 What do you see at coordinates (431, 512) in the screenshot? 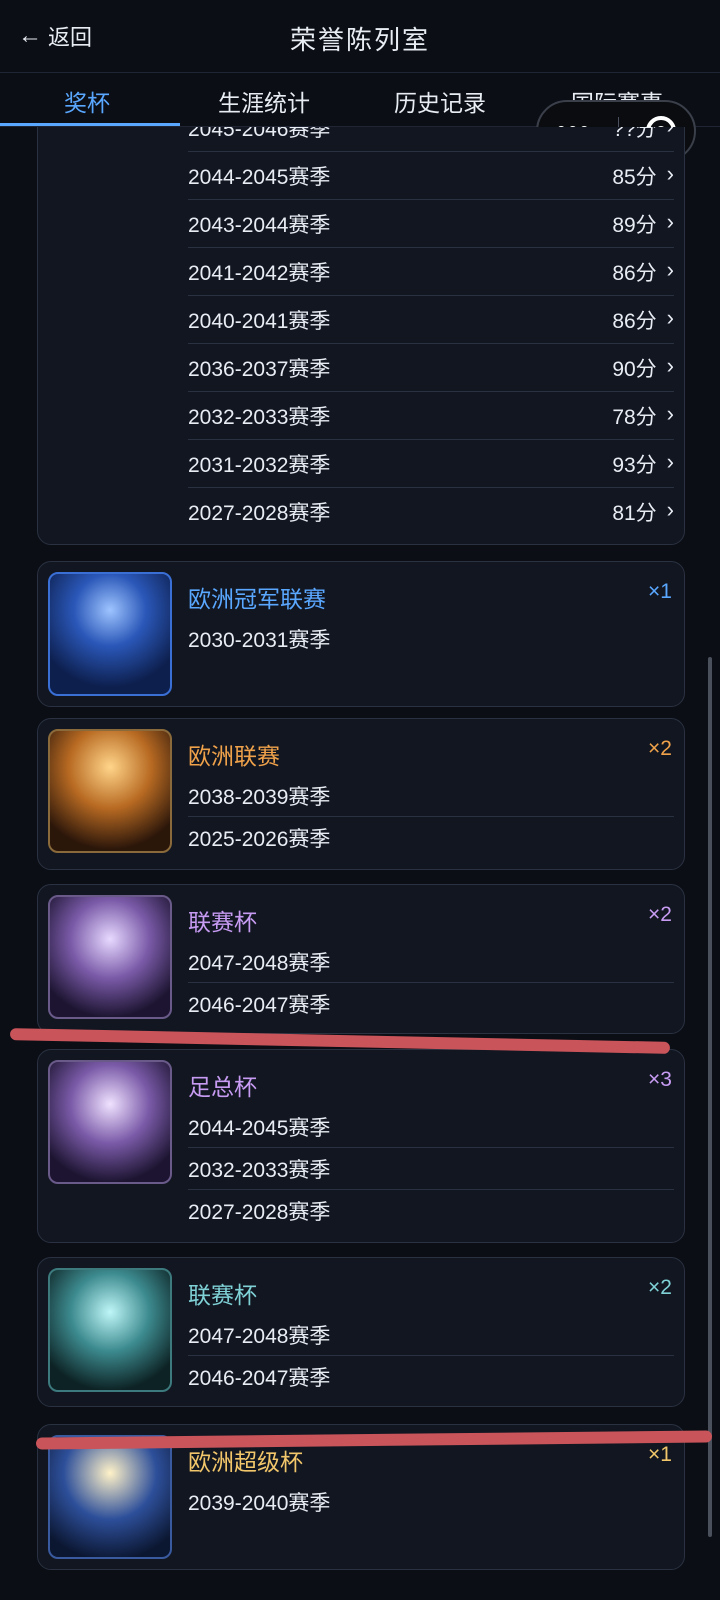
I see `season-row: 2027-2028赛季 81分 ›` at bounding box center [431, 512].